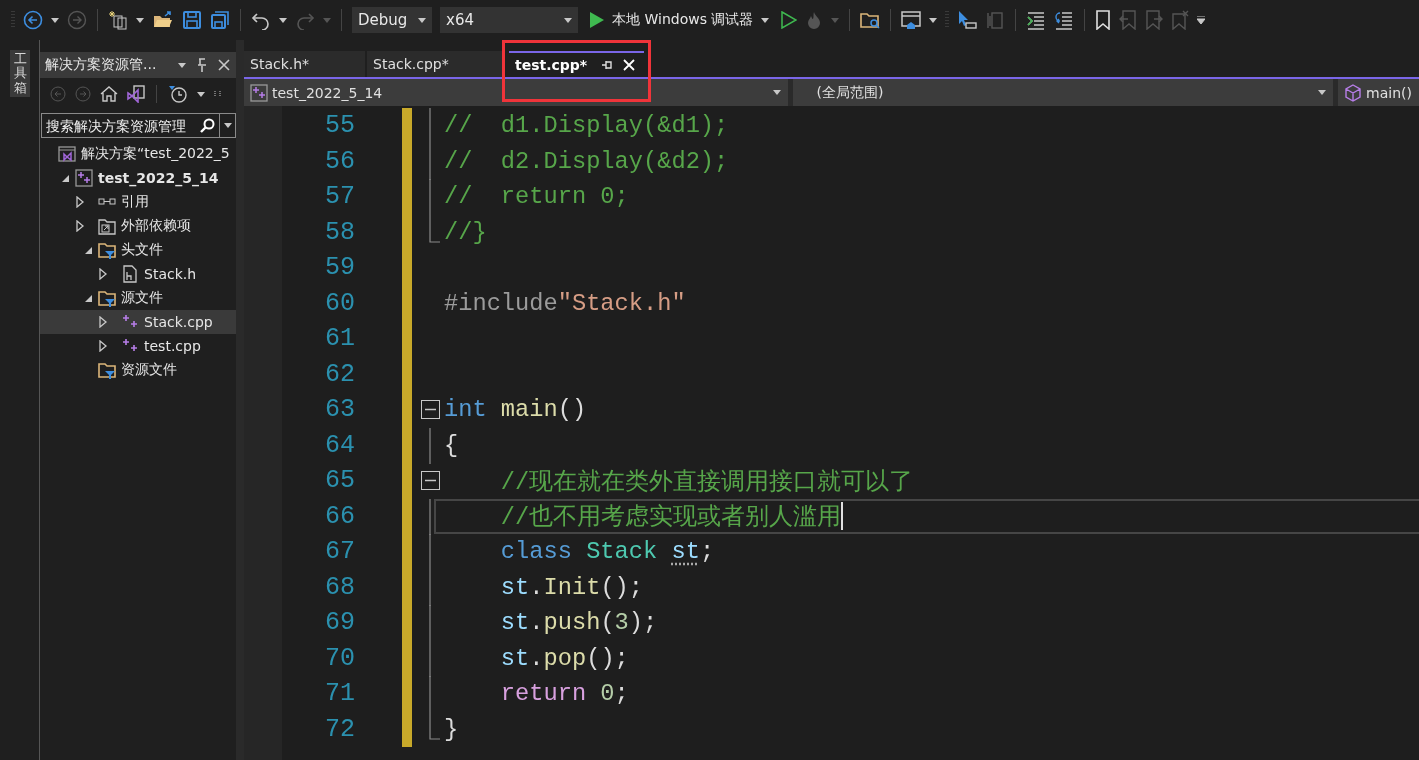 This screenshot has height=760, width=1419. Describe the element at coordinates (586, 126) in the screenshot. I see `code-line: // d1.Display(&d1);` at that location.